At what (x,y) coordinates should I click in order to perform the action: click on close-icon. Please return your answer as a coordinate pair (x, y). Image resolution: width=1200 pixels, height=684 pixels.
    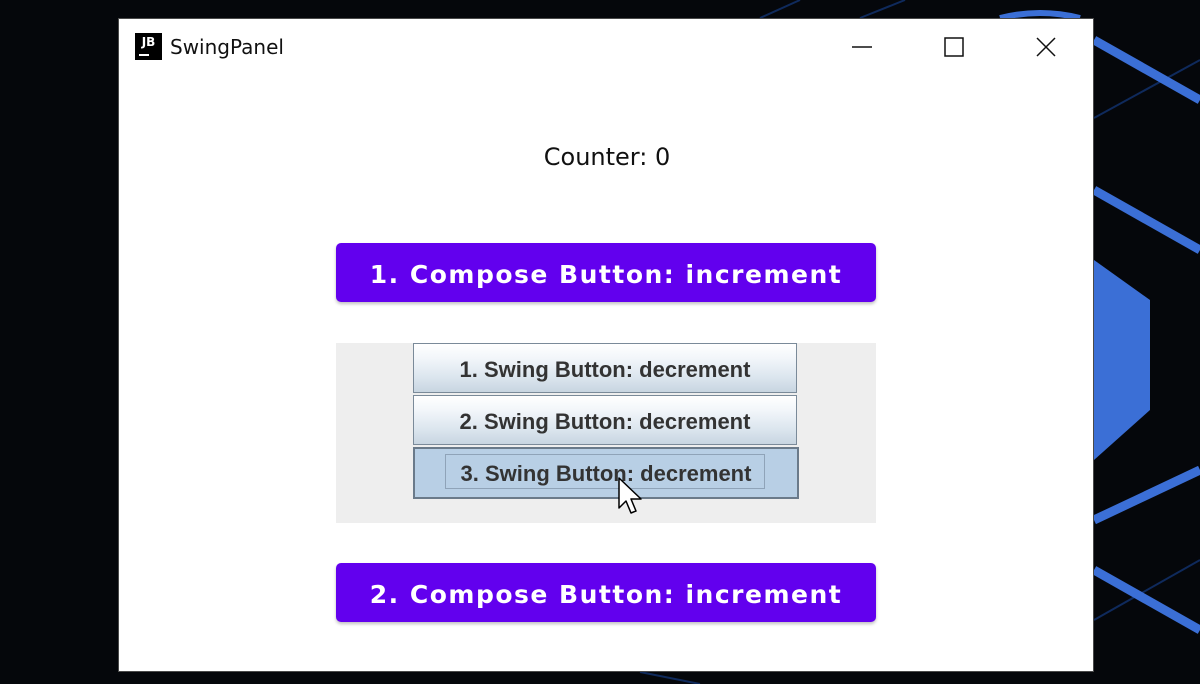
    Looking at the image, I should click on (1046, 47).